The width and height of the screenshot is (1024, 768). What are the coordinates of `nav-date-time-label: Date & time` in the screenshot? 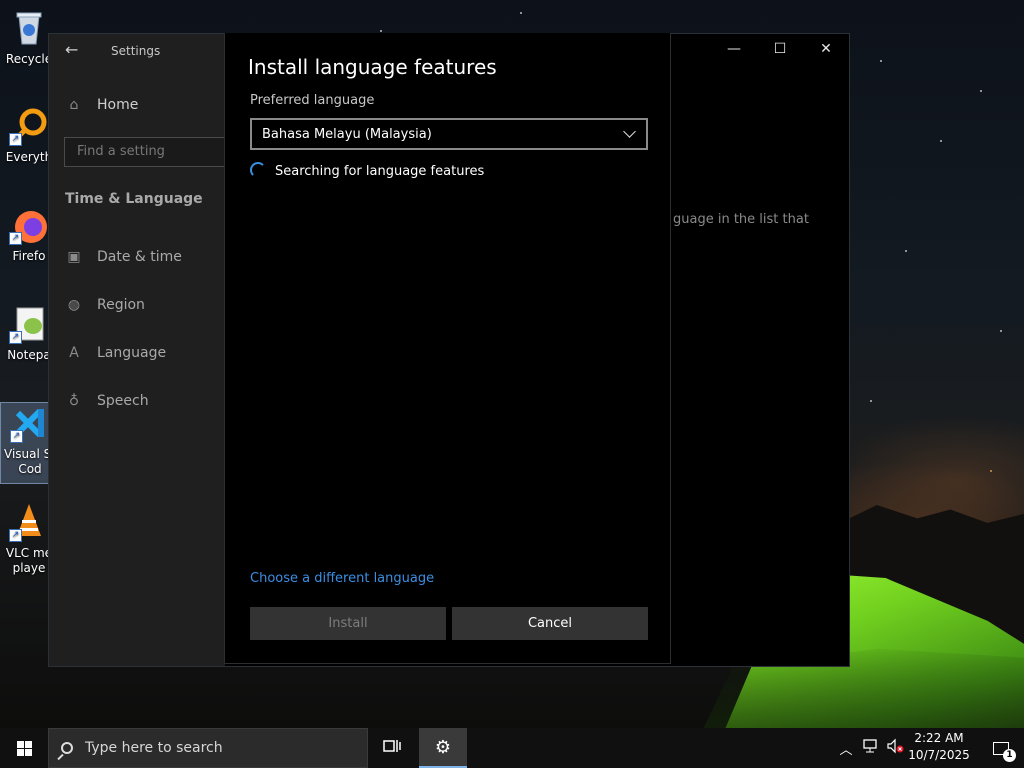 It's located at (139, 257).